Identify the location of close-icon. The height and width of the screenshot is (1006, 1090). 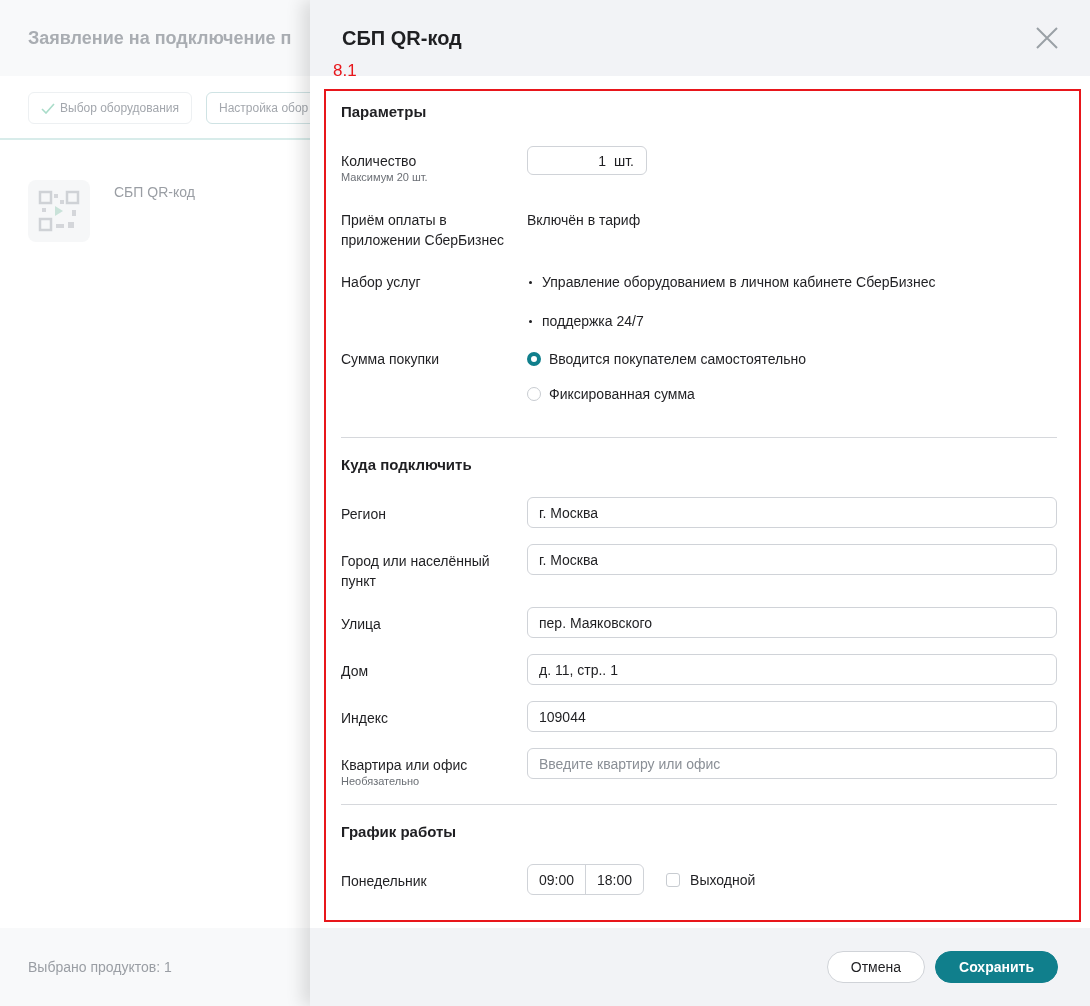
(1047, 38).